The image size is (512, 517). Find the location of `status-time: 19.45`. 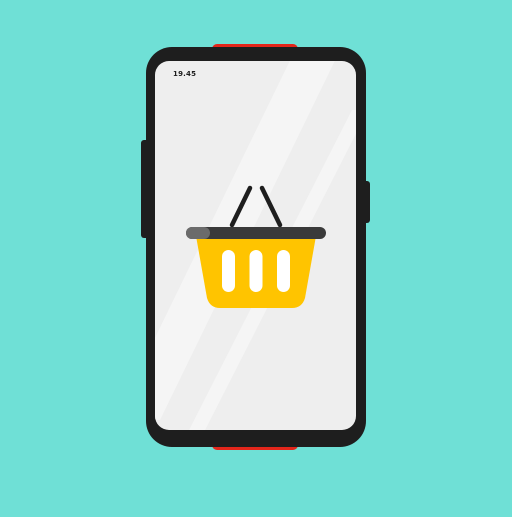

status-time: 19.45 is located at coordinates (185, 74).